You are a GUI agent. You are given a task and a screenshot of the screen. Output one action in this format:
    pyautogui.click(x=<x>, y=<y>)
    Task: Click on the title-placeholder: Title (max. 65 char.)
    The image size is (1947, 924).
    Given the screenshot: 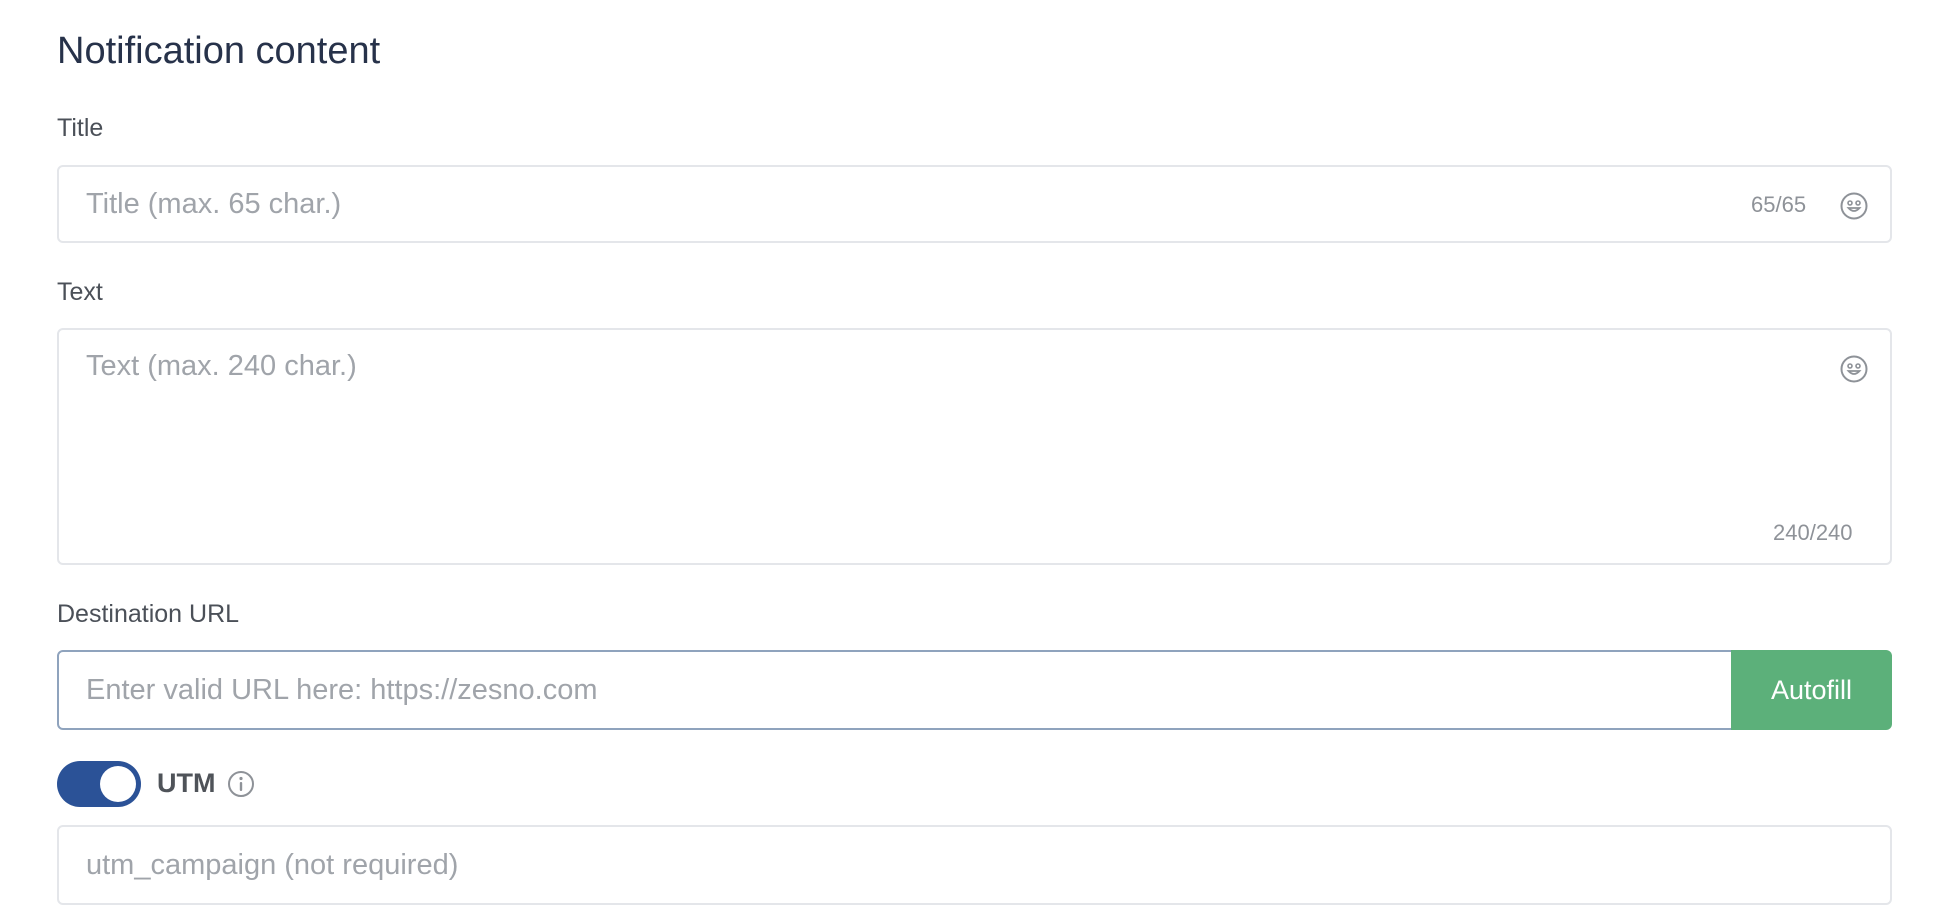 What is the action you would take?
    pyautogui.click(x=214, y=204)
    